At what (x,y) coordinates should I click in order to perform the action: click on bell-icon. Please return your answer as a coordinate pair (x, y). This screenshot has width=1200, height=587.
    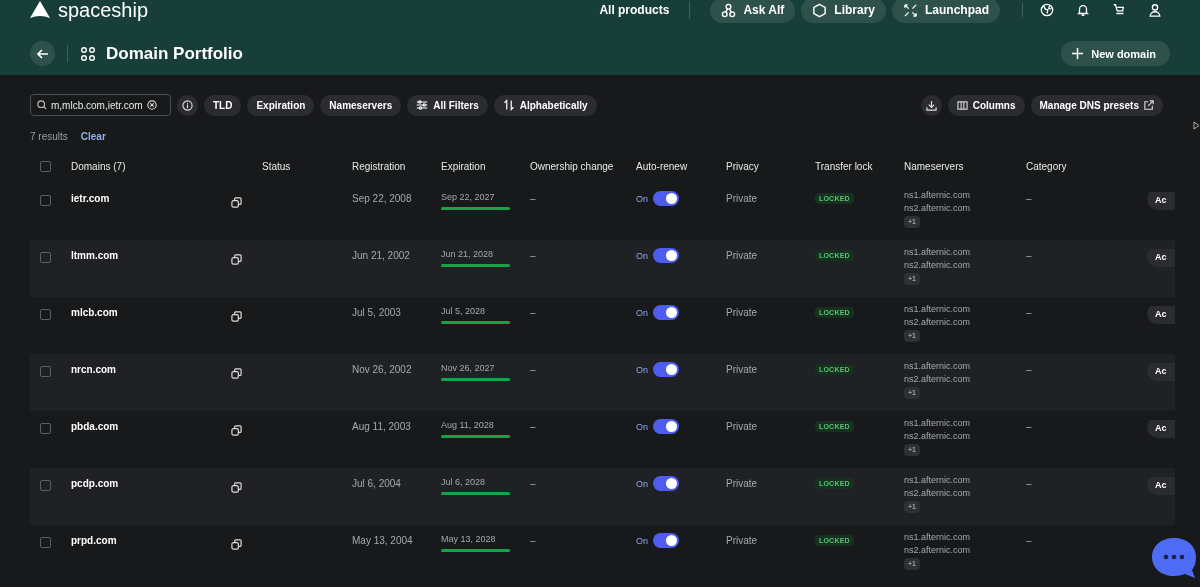
    Looking at the image, I should click on (1083, 10).